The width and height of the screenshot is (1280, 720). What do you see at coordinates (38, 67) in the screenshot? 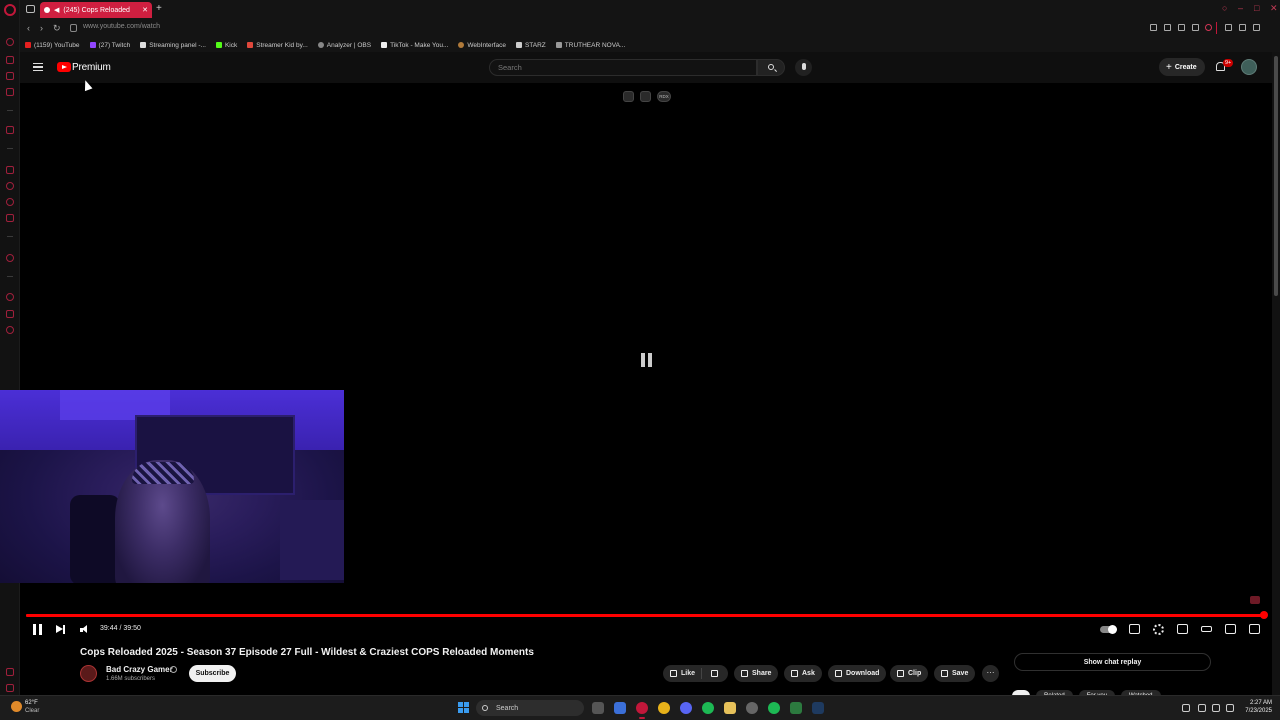
I see `guide-menu-icon` at bounding box center [38, 67].